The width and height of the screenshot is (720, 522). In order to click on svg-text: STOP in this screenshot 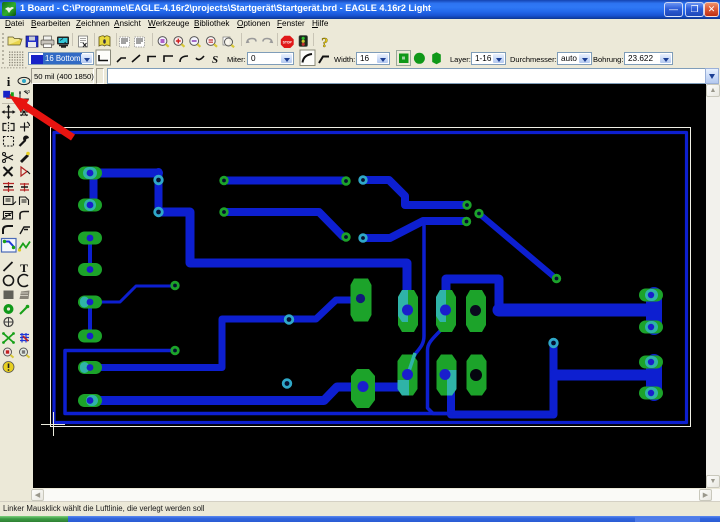, I will do `click(288, 43)`.